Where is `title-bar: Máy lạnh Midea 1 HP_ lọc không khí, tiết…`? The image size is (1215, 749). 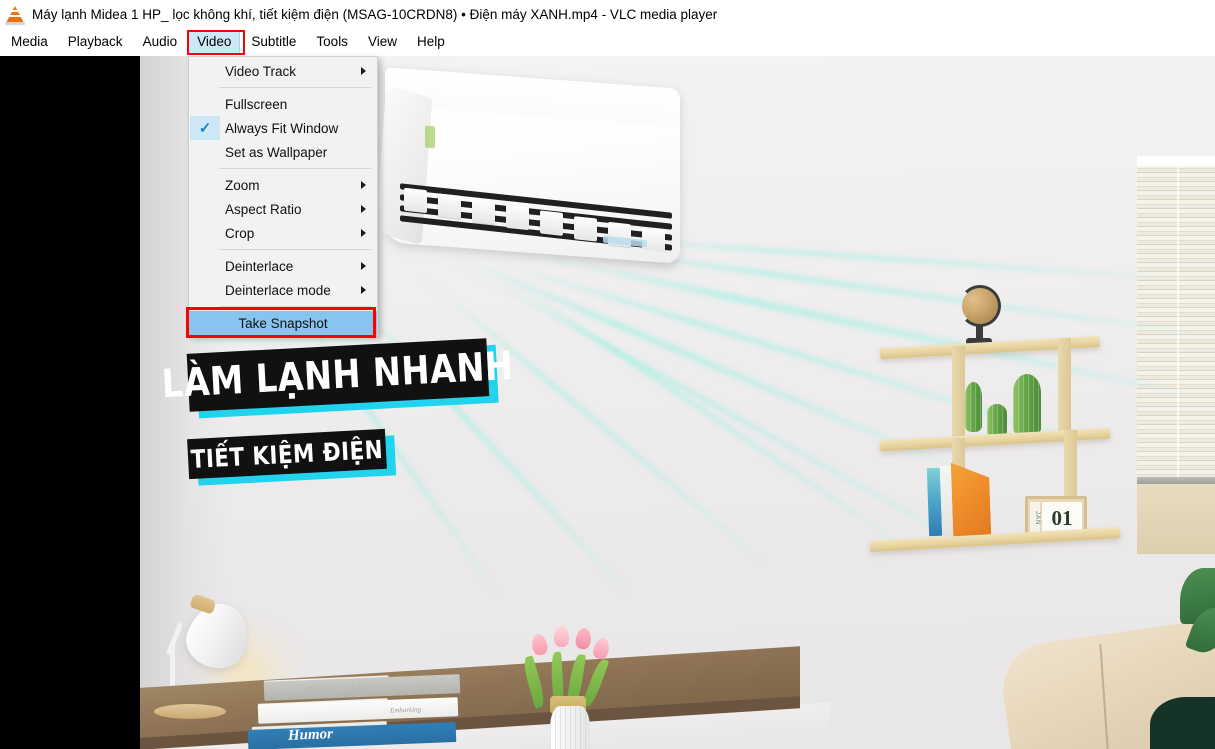 title-bar: Máy lạnh Midea 1 HP_ lọc không khí, tiết… is located at coordinates (607, 14).